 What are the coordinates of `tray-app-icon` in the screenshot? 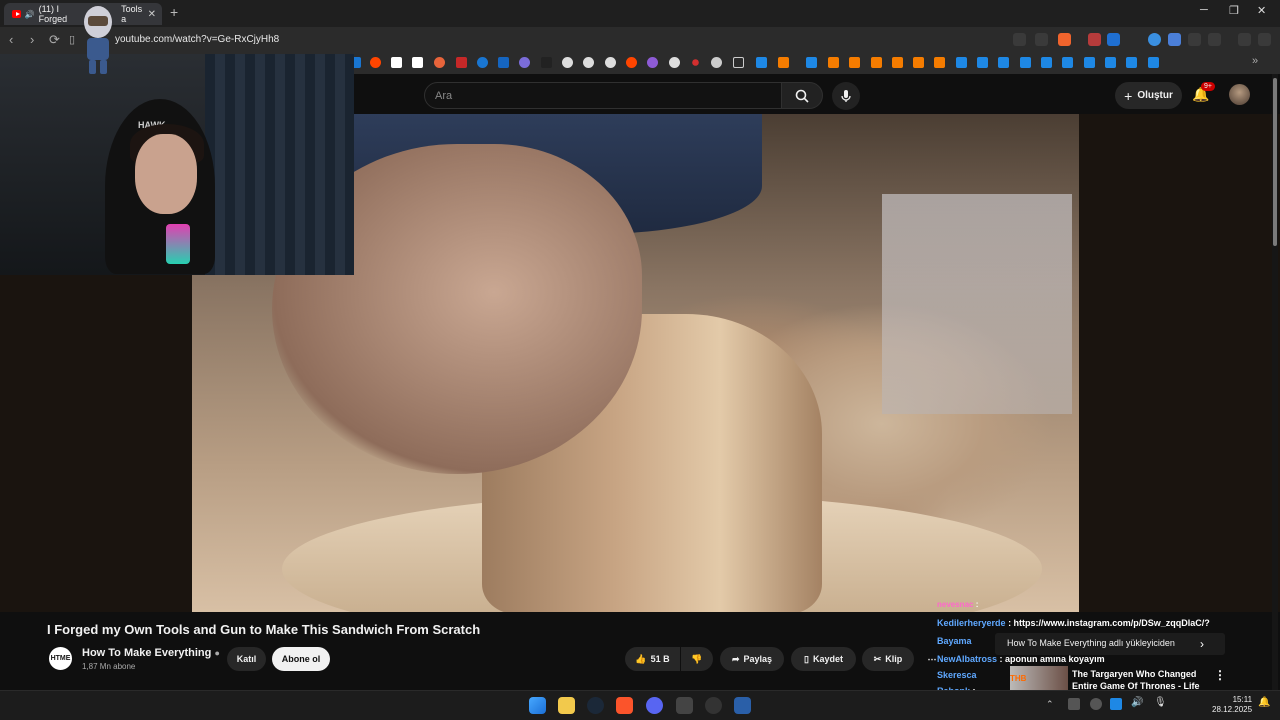 It's located at (1096, 704).